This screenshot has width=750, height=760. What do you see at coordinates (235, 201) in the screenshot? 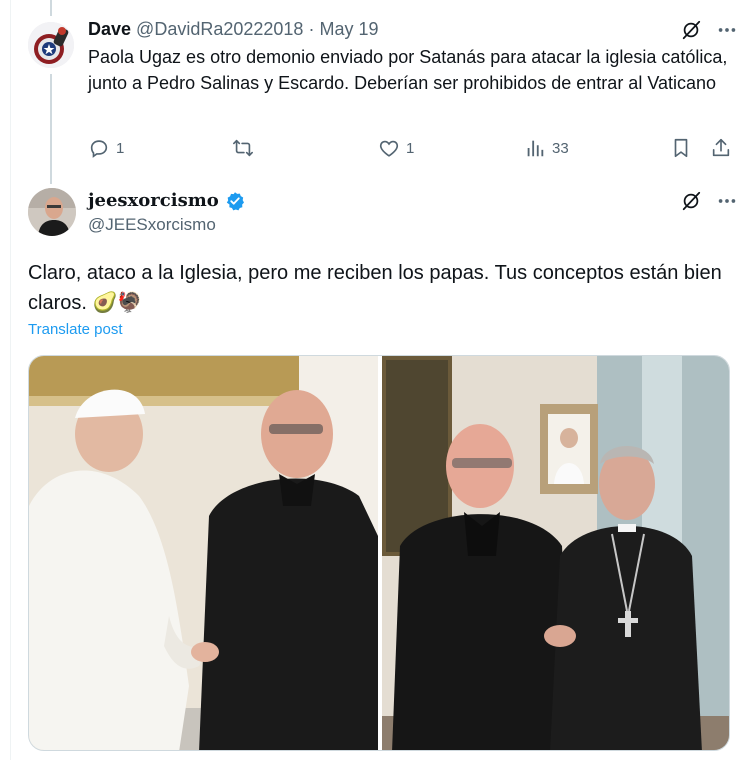
I see `verified-badge-icon` at bounding box center [235, 201].